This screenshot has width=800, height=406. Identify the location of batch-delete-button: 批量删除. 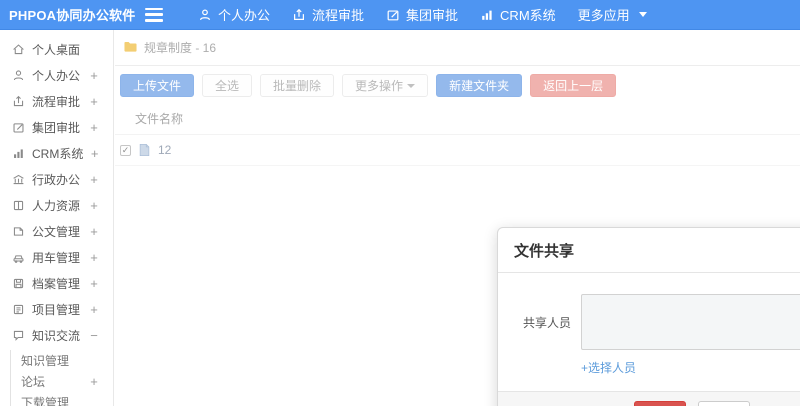
(297, 85).